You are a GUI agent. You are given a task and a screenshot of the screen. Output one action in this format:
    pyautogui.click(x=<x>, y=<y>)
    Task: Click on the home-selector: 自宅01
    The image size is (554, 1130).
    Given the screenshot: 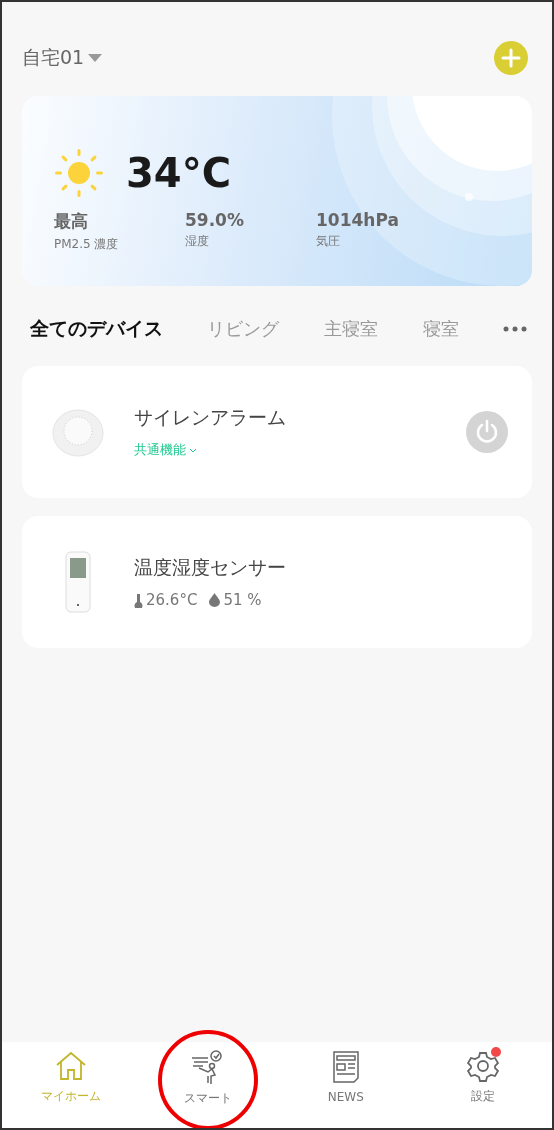 What is the action you would take?
    pyautogui.click(x=62, y=58)
    